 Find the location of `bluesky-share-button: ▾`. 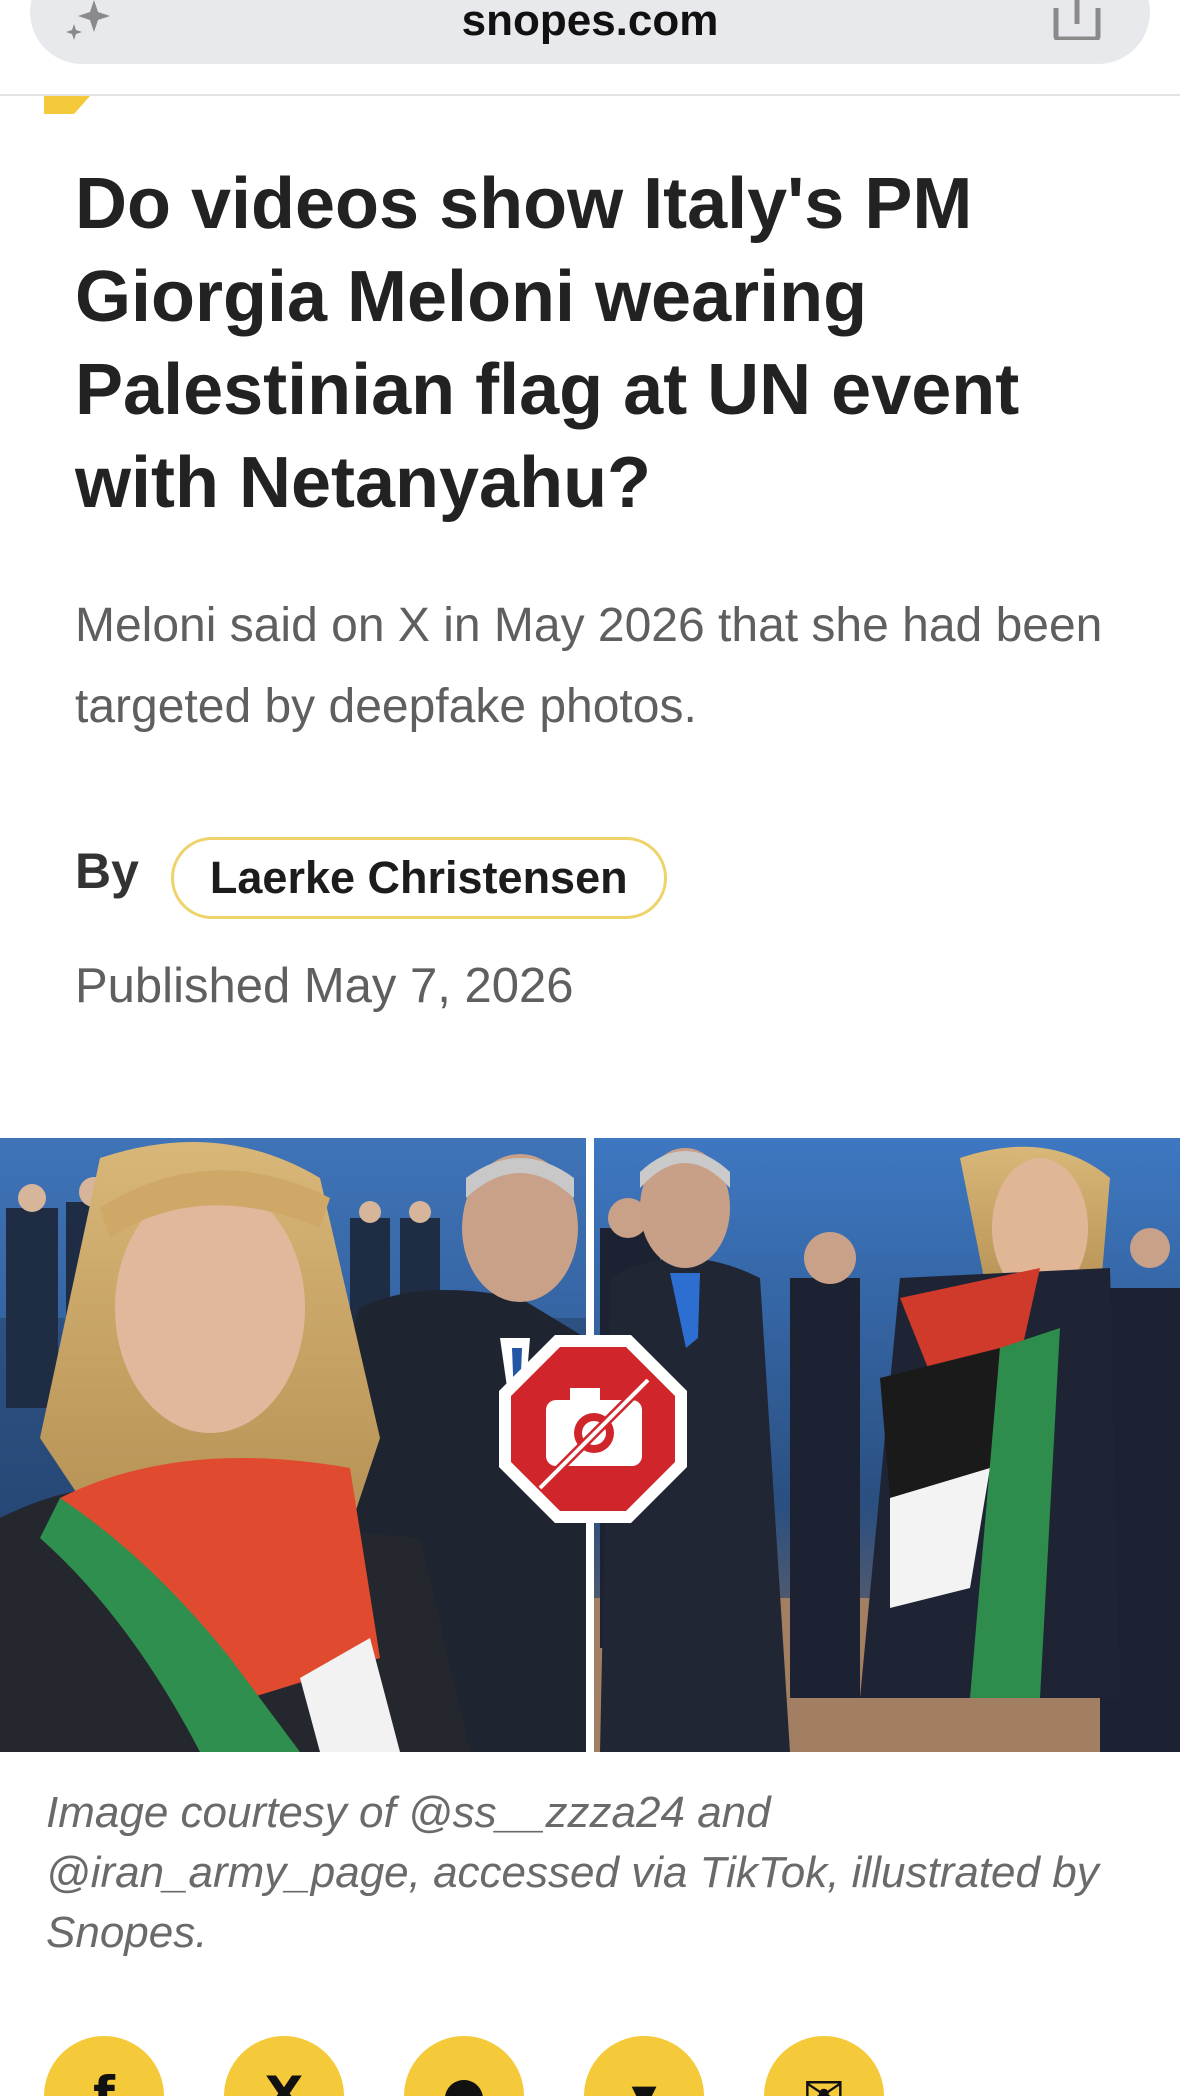

bluesky-share-button: ▾ is located at coordinates (644, 2066).